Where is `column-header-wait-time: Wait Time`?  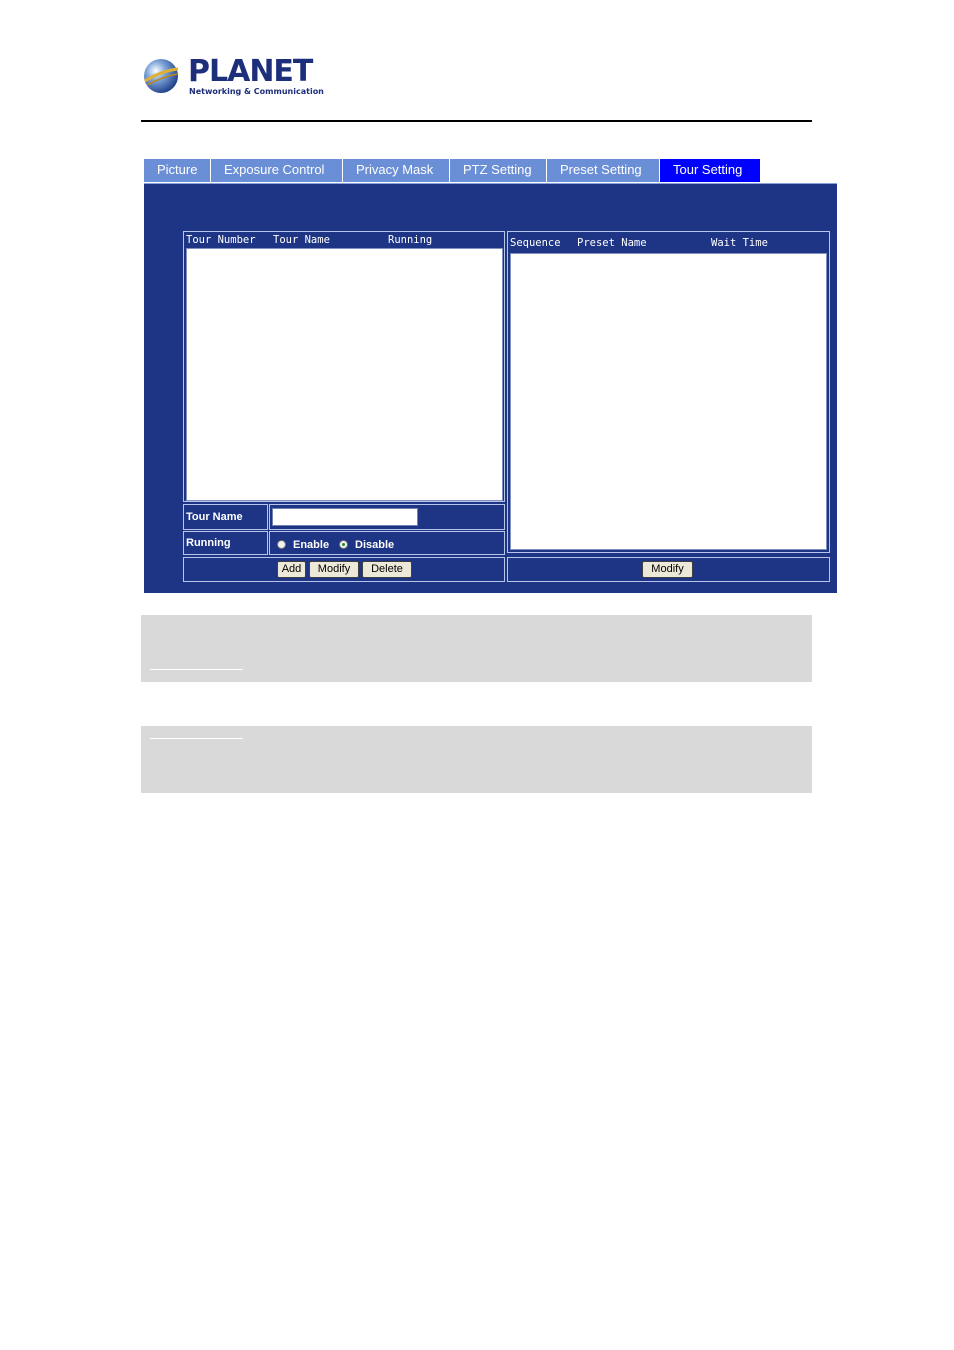 column-header-wait-time: Wait Time is located at coordinates (739, 243).